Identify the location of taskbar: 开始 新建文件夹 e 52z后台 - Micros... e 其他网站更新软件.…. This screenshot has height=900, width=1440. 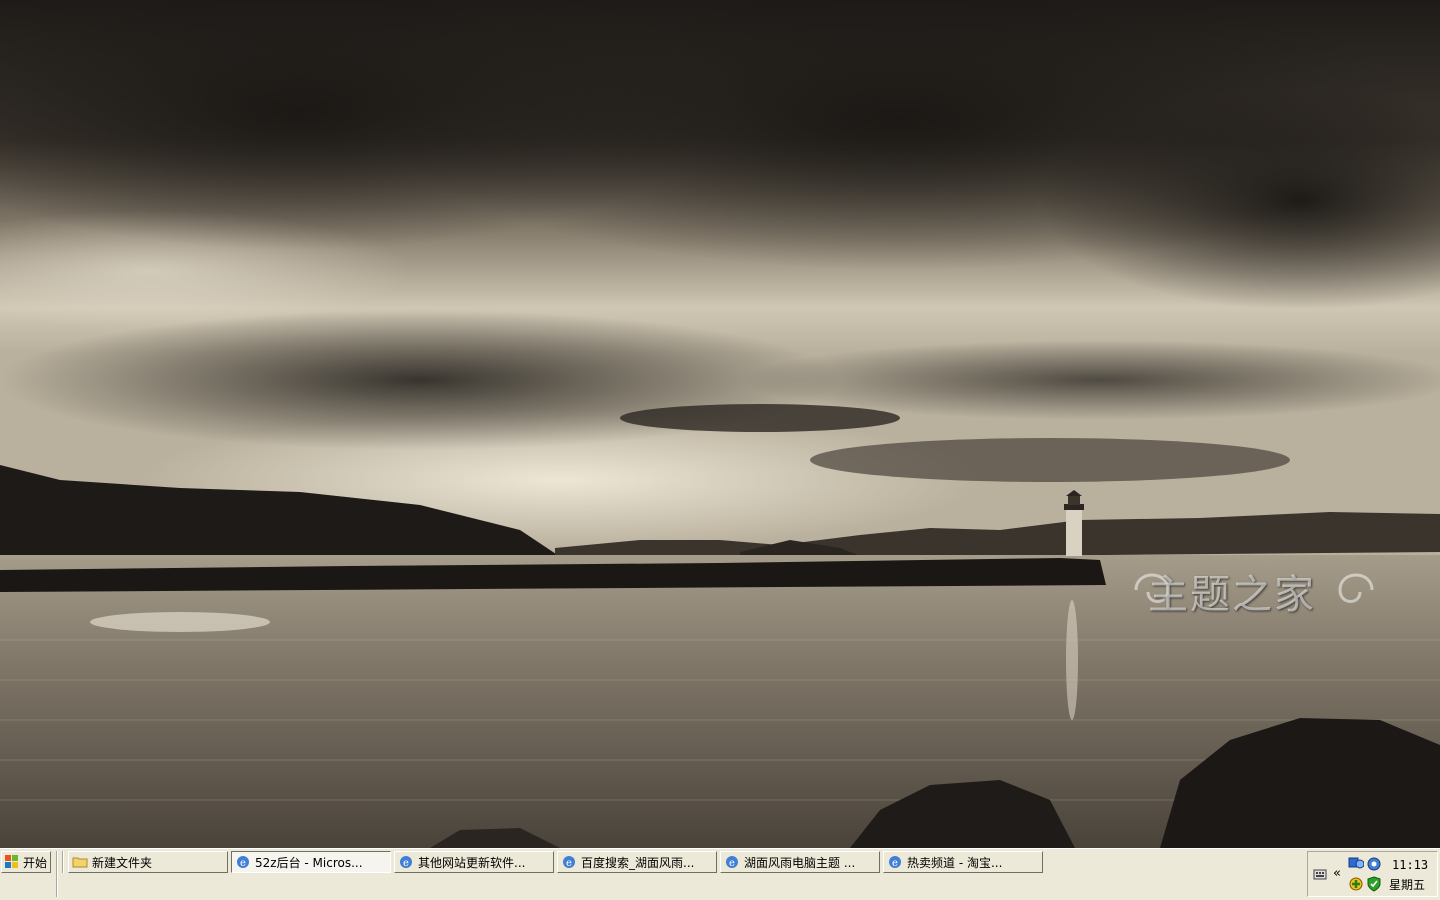
(720, 874).